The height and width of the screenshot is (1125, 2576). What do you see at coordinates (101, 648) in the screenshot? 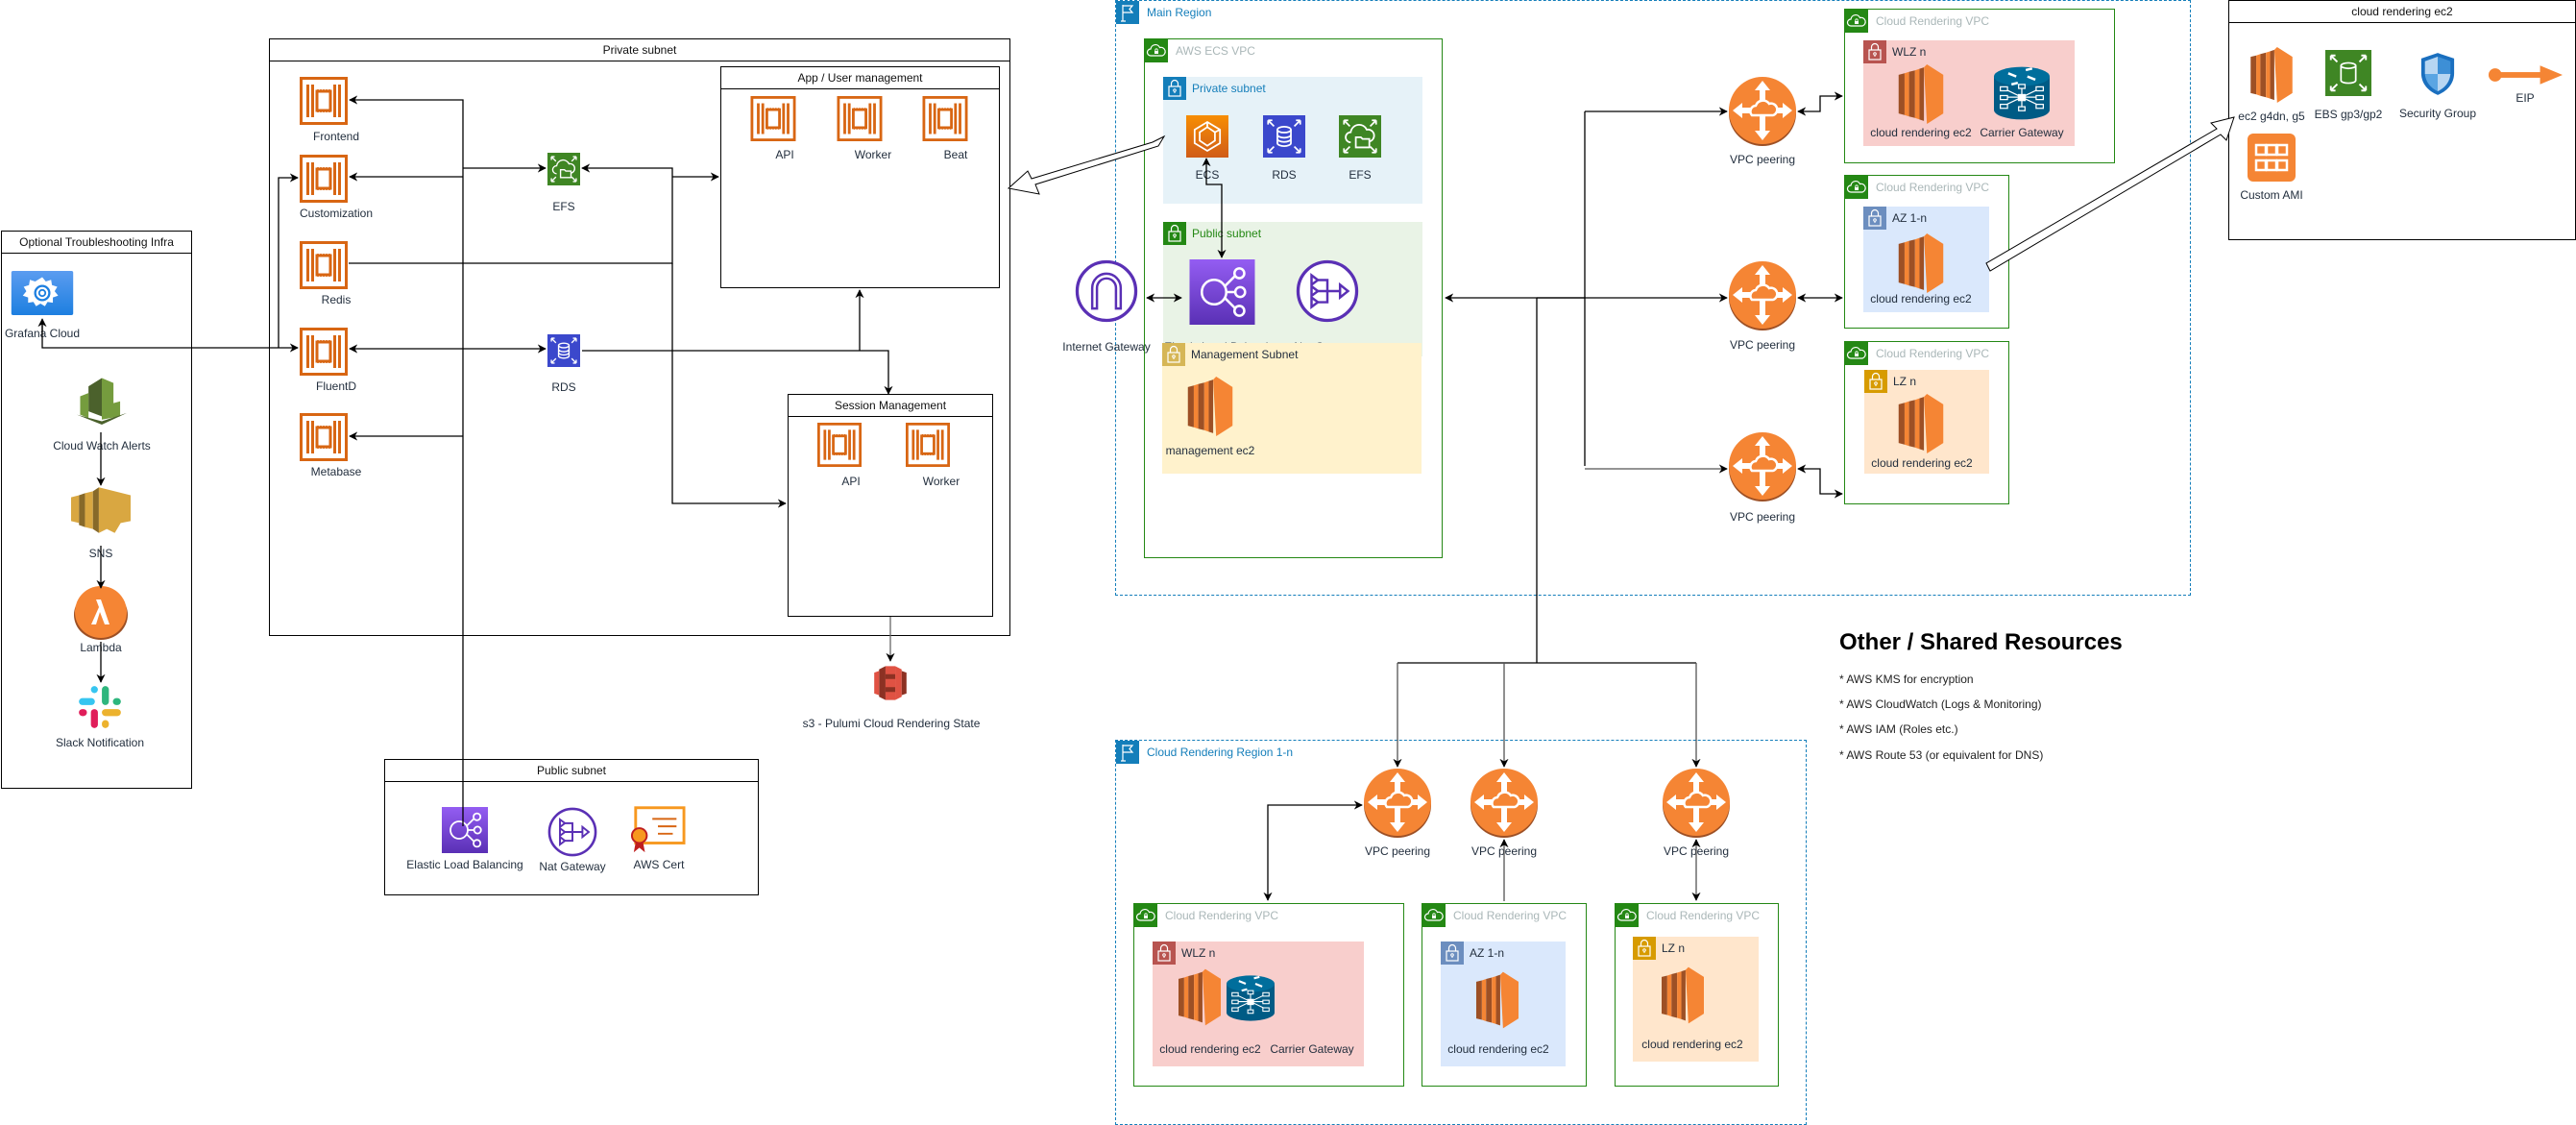
I see `lambda-label: Lambda` at bounding box center [101, 648].